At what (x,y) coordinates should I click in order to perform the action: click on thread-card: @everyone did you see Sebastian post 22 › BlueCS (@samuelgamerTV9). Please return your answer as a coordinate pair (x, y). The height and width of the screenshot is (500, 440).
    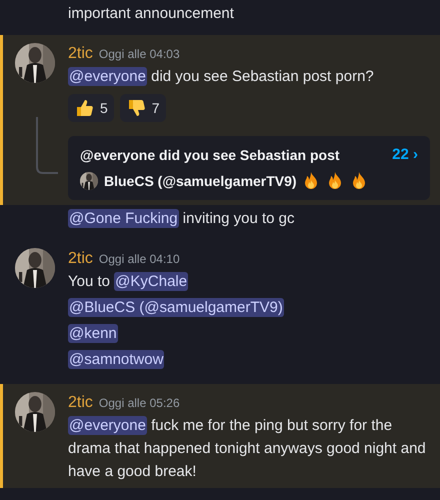
    Looking at the image, I should click on (249, 168).